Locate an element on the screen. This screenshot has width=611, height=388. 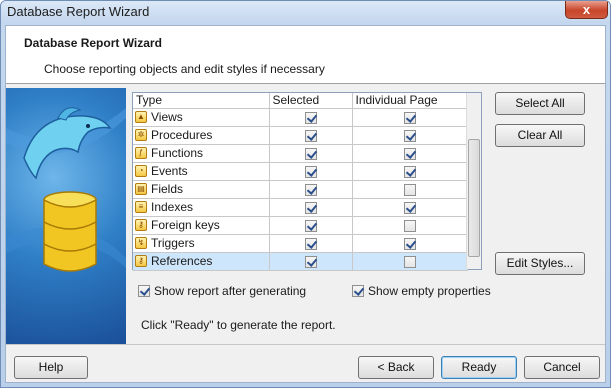
show-report-checkbox is located at coordinates (144, 291).